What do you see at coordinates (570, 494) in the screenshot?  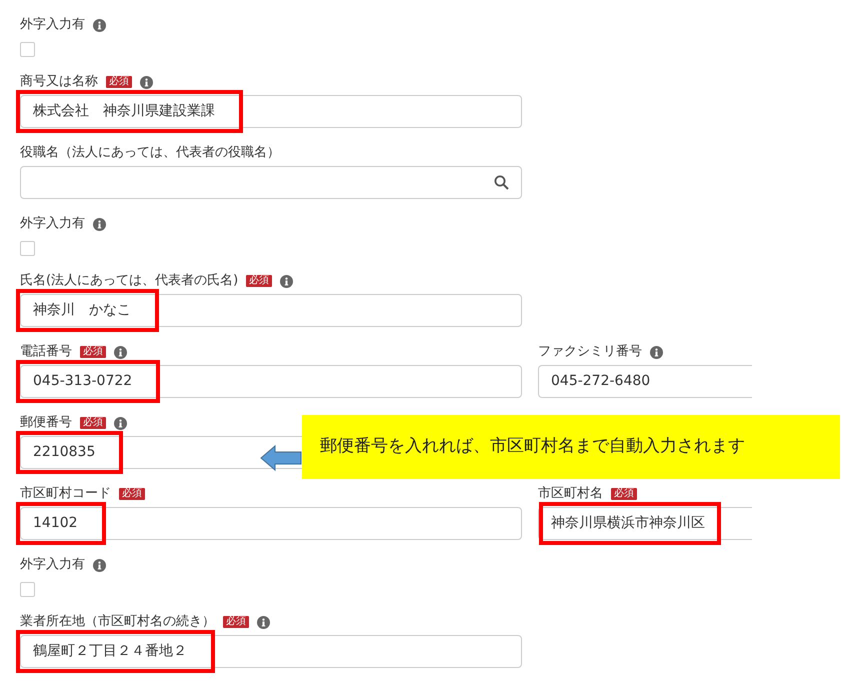 I see `field-label: 市区町村名` at bounding box center [570, 494].